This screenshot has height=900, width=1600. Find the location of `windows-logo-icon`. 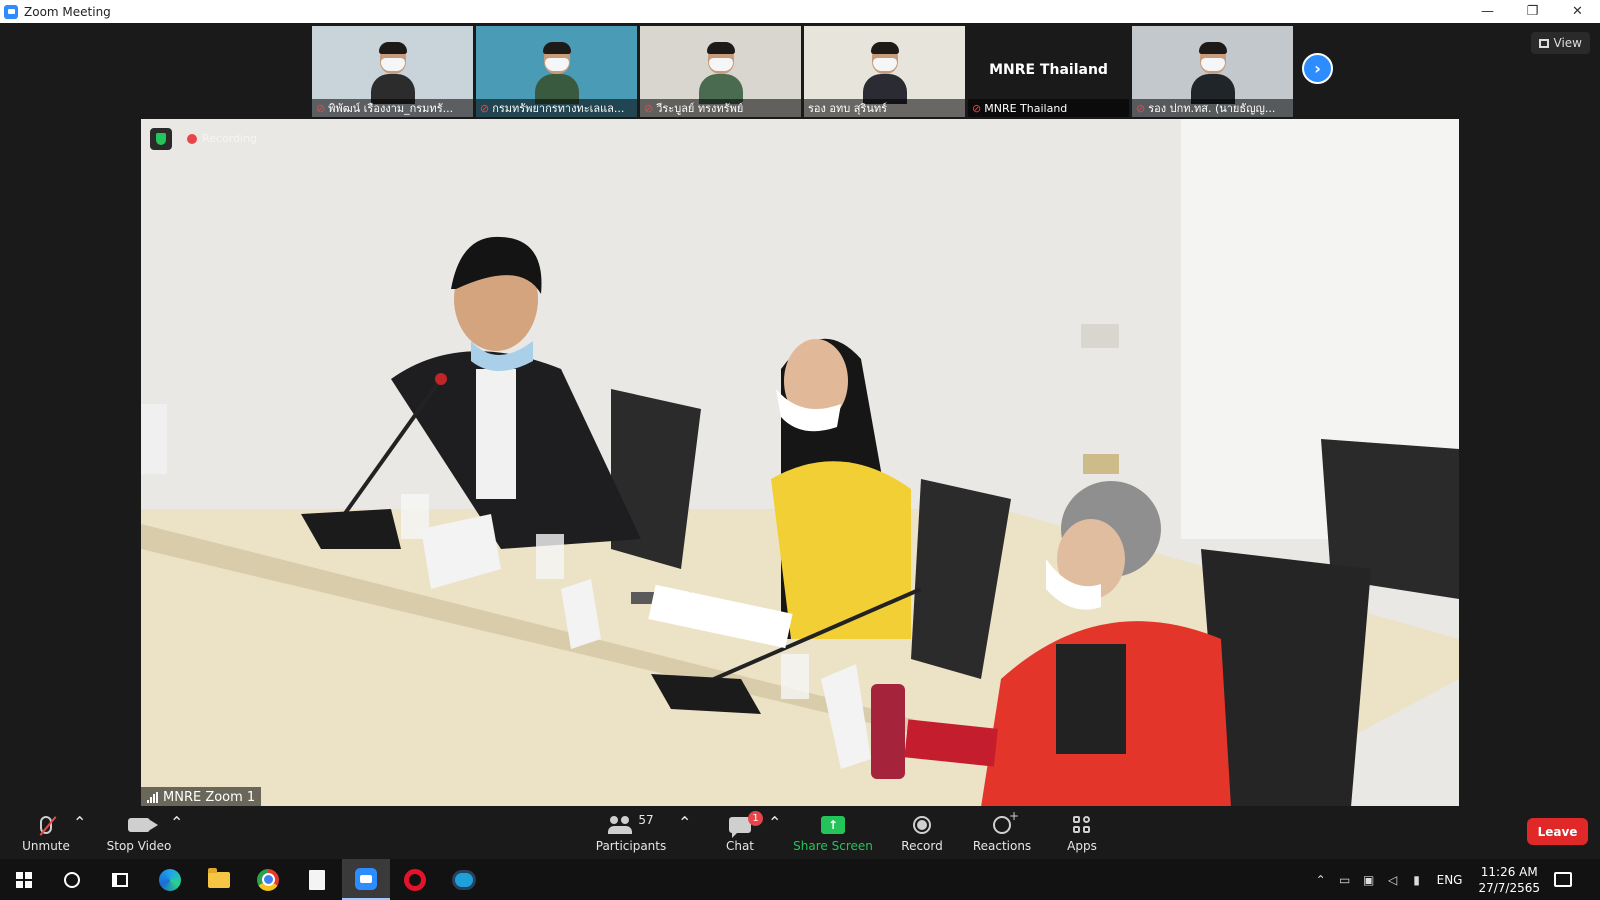

windows-logo-icon is located at coordinates (24, 879).